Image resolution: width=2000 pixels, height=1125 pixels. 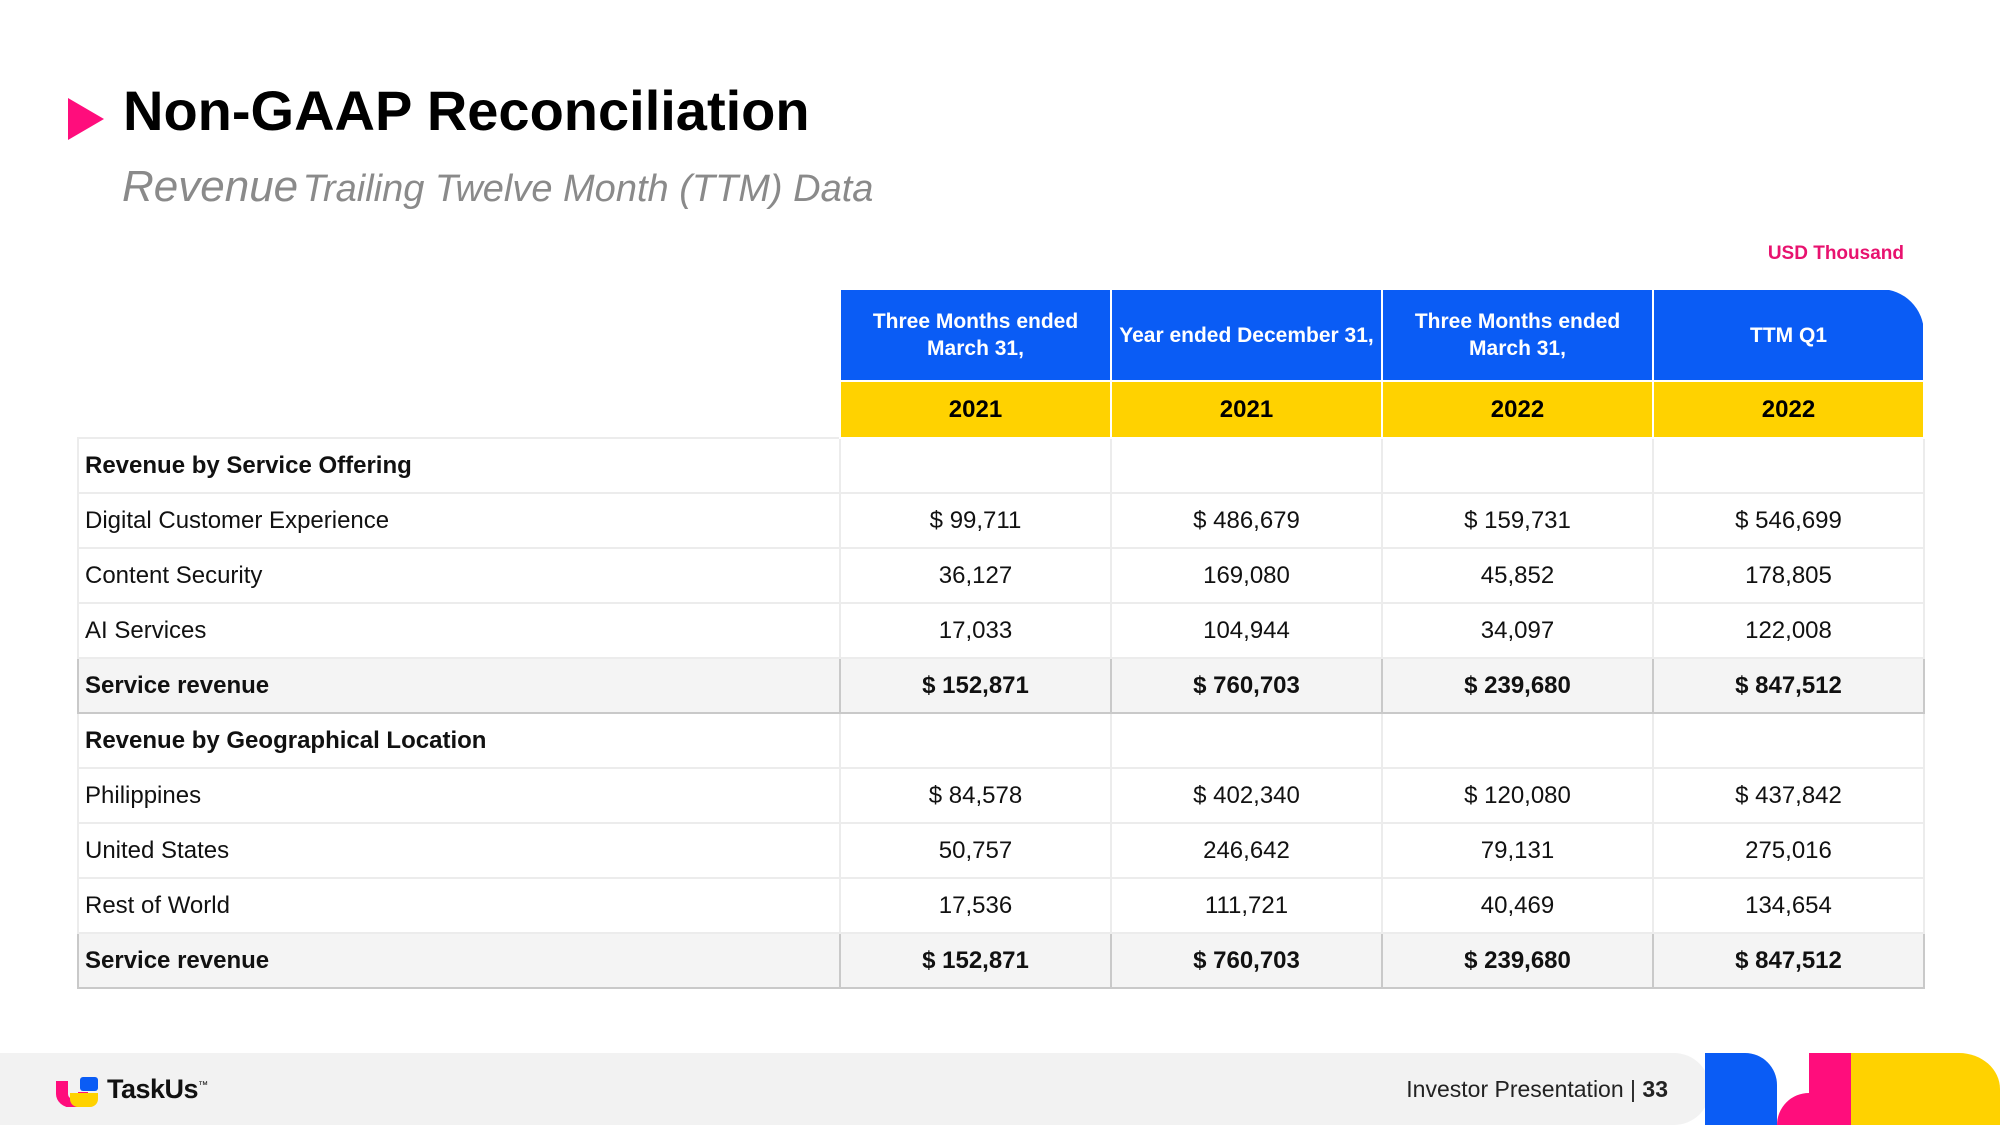 I want to click on section-row: Revenue by Service Offering, so click(x=1001, y=465).